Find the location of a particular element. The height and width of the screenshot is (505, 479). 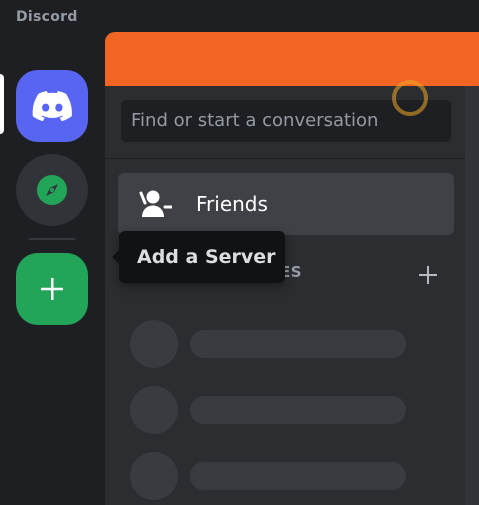

friends-label: Friends is located at coordinates (232, 204).